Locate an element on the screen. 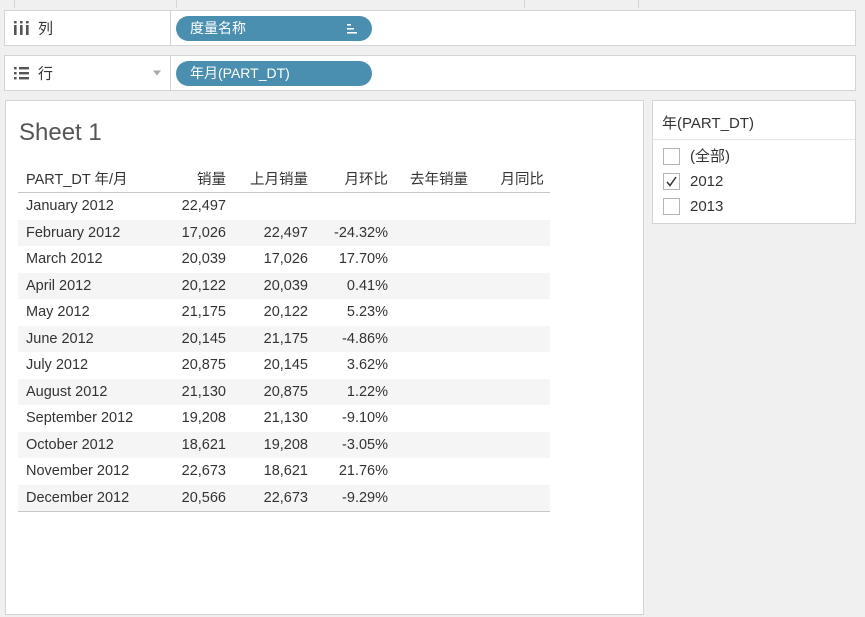 This screenshot has width=865, height=617. column-header: PART_DT 年/月 is located at coordinates (92, 179).